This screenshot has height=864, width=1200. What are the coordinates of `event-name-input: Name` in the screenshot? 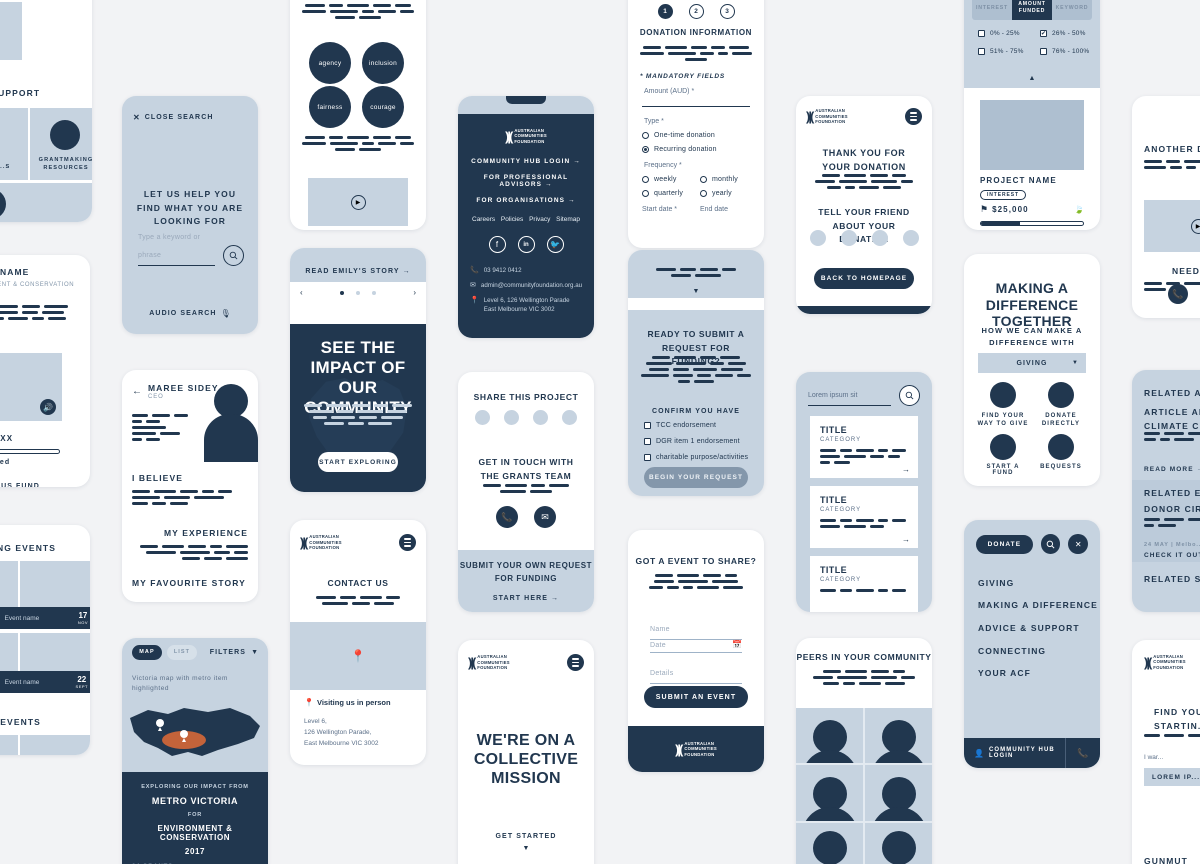 It's located at (696, 629).